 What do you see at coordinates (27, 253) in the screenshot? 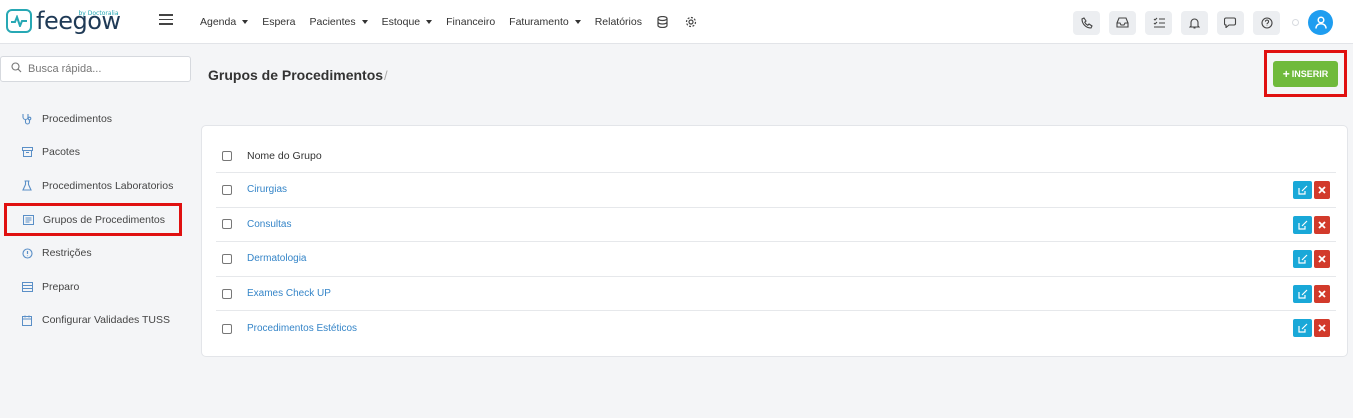
I see `info-icon` at bounding box center [27, 253].